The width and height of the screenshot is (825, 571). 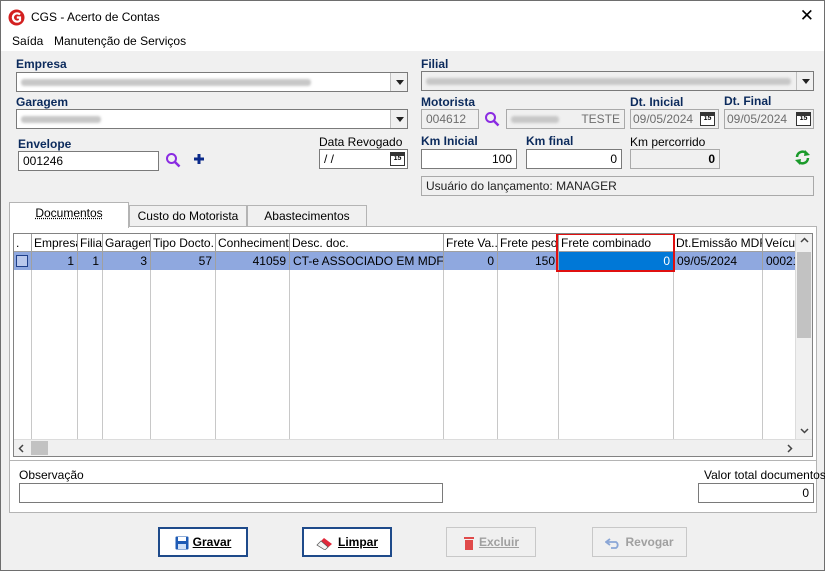 I want to click on vertical-scrollbar, so click(x=803, y=337).